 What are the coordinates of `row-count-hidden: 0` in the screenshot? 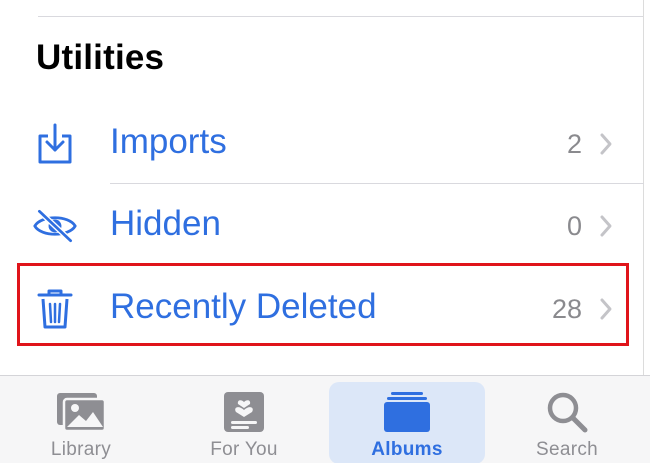 It's located at (574, 226).